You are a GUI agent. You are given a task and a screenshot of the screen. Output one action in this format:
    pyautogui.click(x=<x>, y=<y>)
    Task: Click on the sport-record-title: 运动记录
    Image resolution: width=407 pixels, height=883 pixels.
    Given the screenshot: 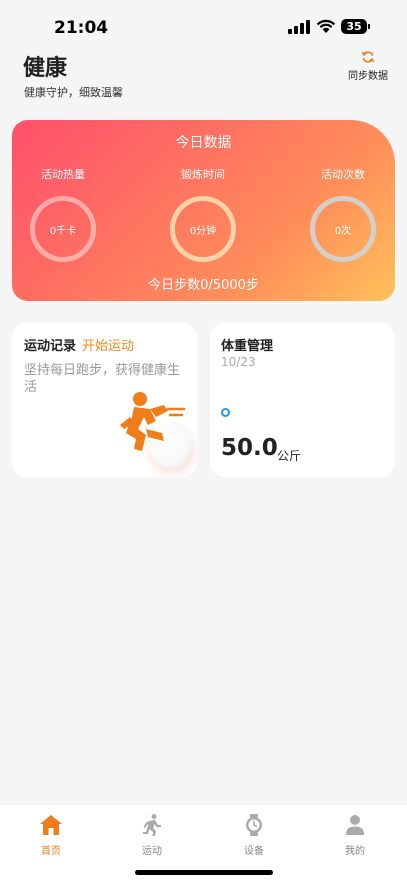 What is the action you would take?
    pyautogui.click(x=50, y=346)
    